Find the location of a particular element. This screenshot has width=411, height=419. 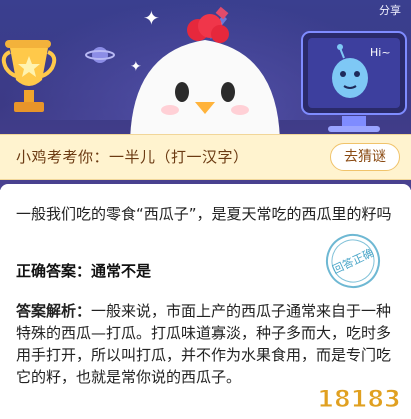

answer-label: 正确答案： is located at coordinates (54, 271).